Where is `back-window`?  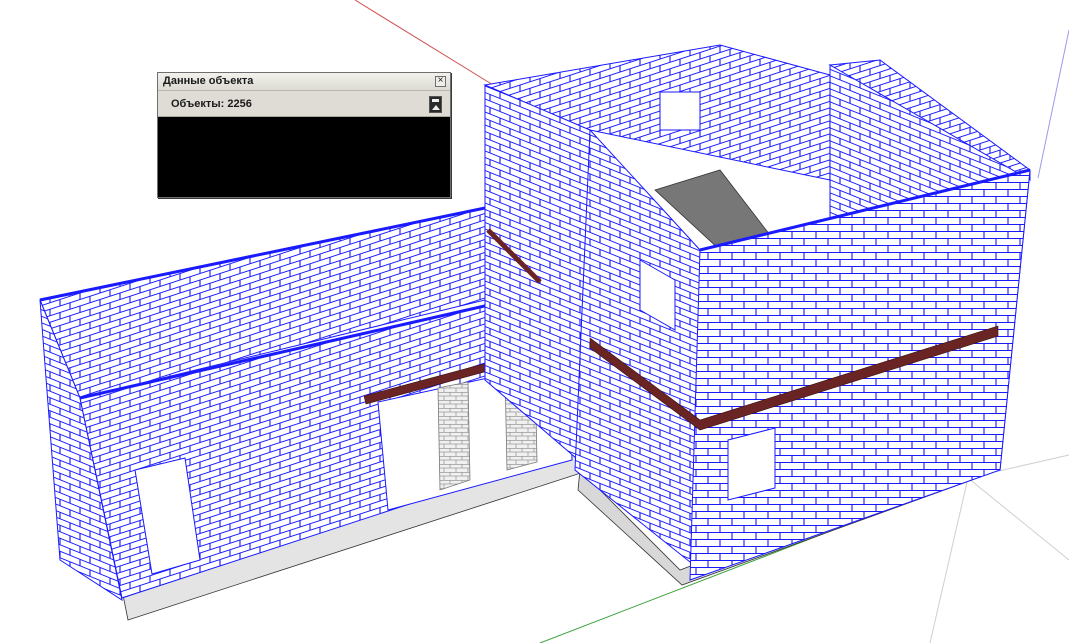
back-window is located at coordinates (680, 111).